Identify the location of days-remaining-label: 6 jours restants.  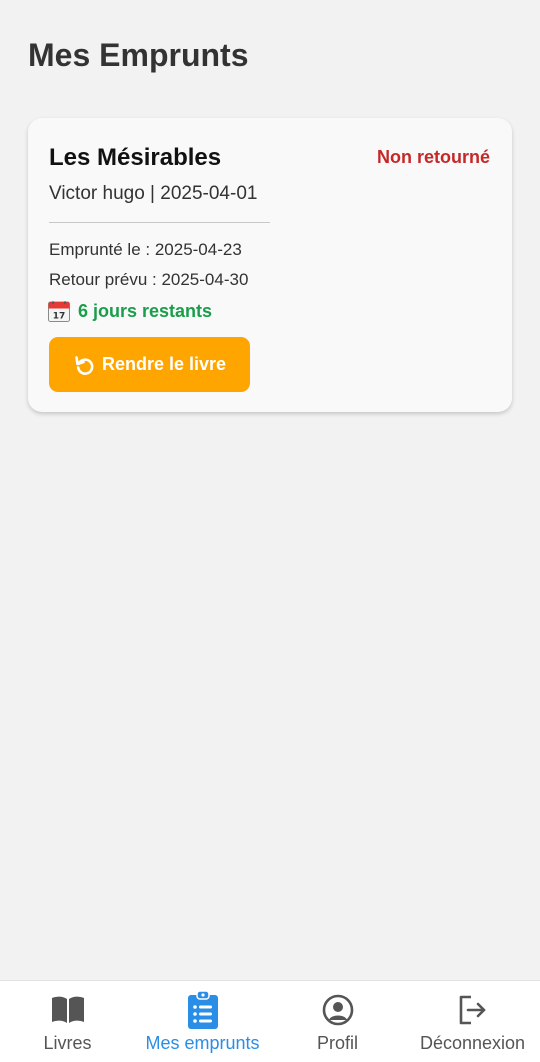
(145, 311).